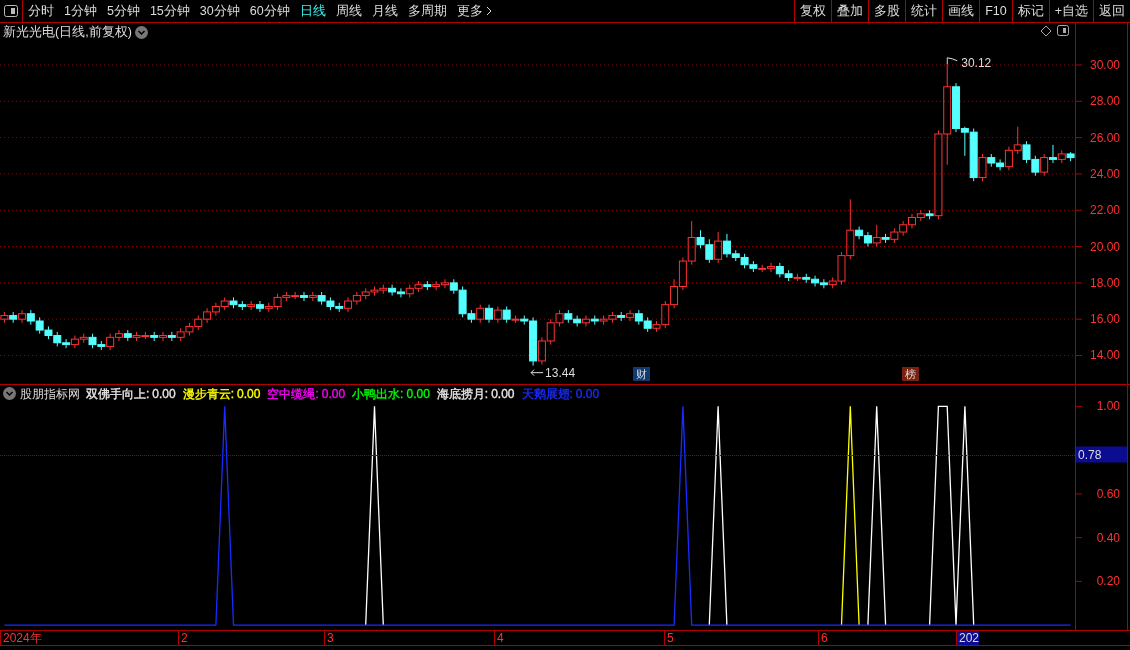 Image resolution: width=1130 pixels, height=650 pixels. What do you see at coordinates (976, 62) in the screenshot?
I see `price-label: 30.12` at bounding box center [976, 62].